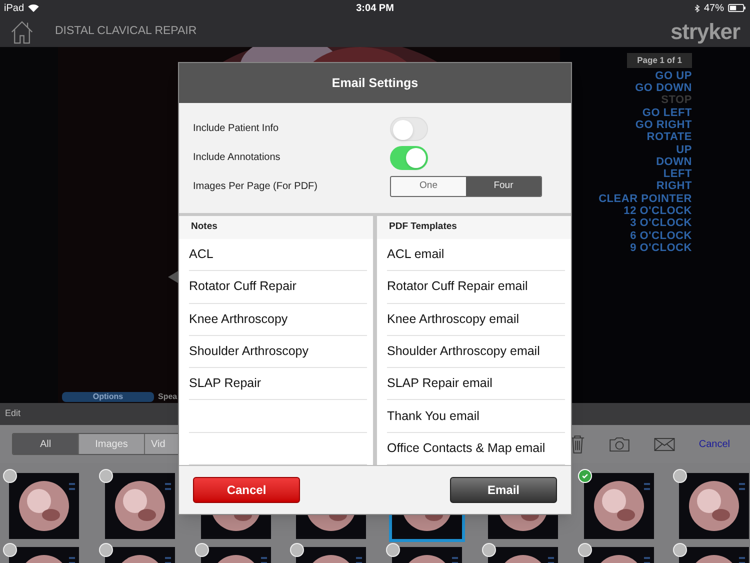 This screenshot has width=750, height=563. I want to click on template-item: Thank You email, so click(433, 416).